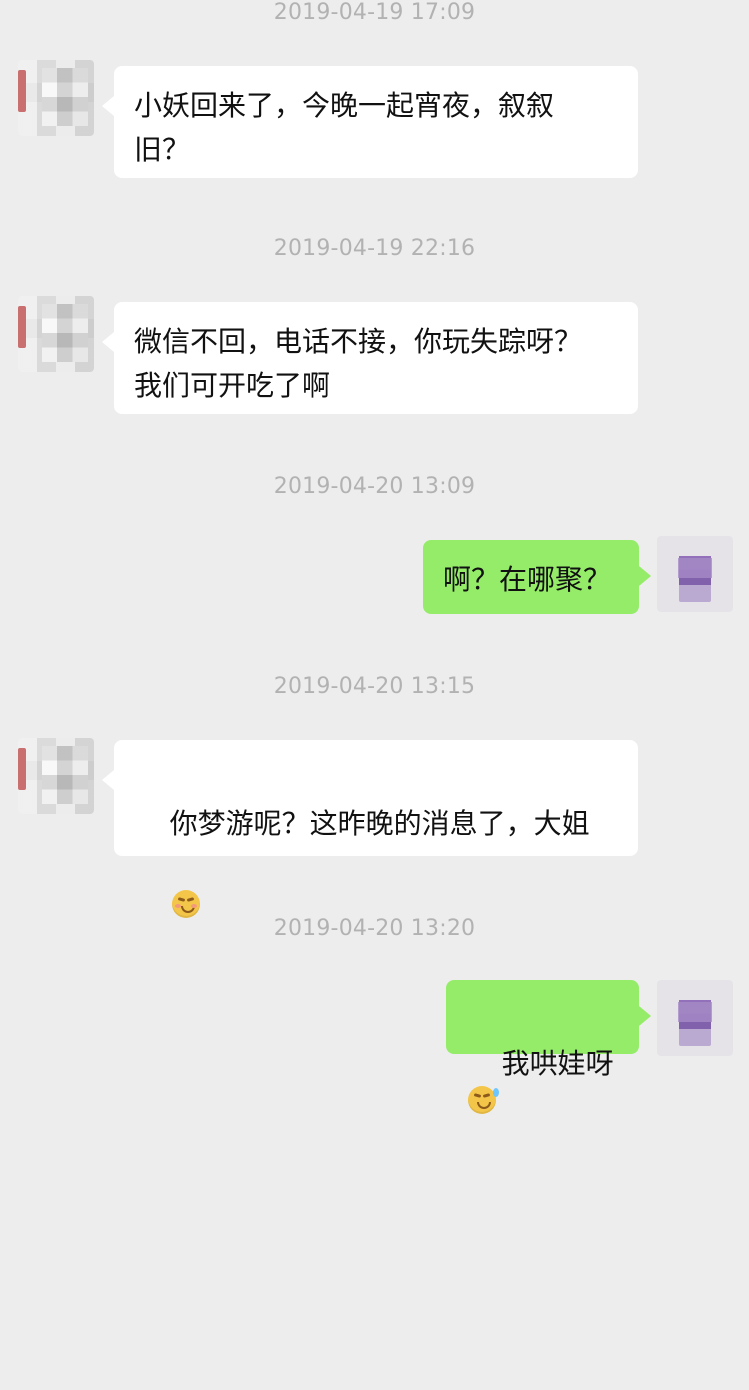 The width and height of the screenshot is (749, 1390). What do you see at coordinates (557, 1063) in the screenshot?
I see `message-text: 我哄娃呀` at bounding box center [557, 1063].